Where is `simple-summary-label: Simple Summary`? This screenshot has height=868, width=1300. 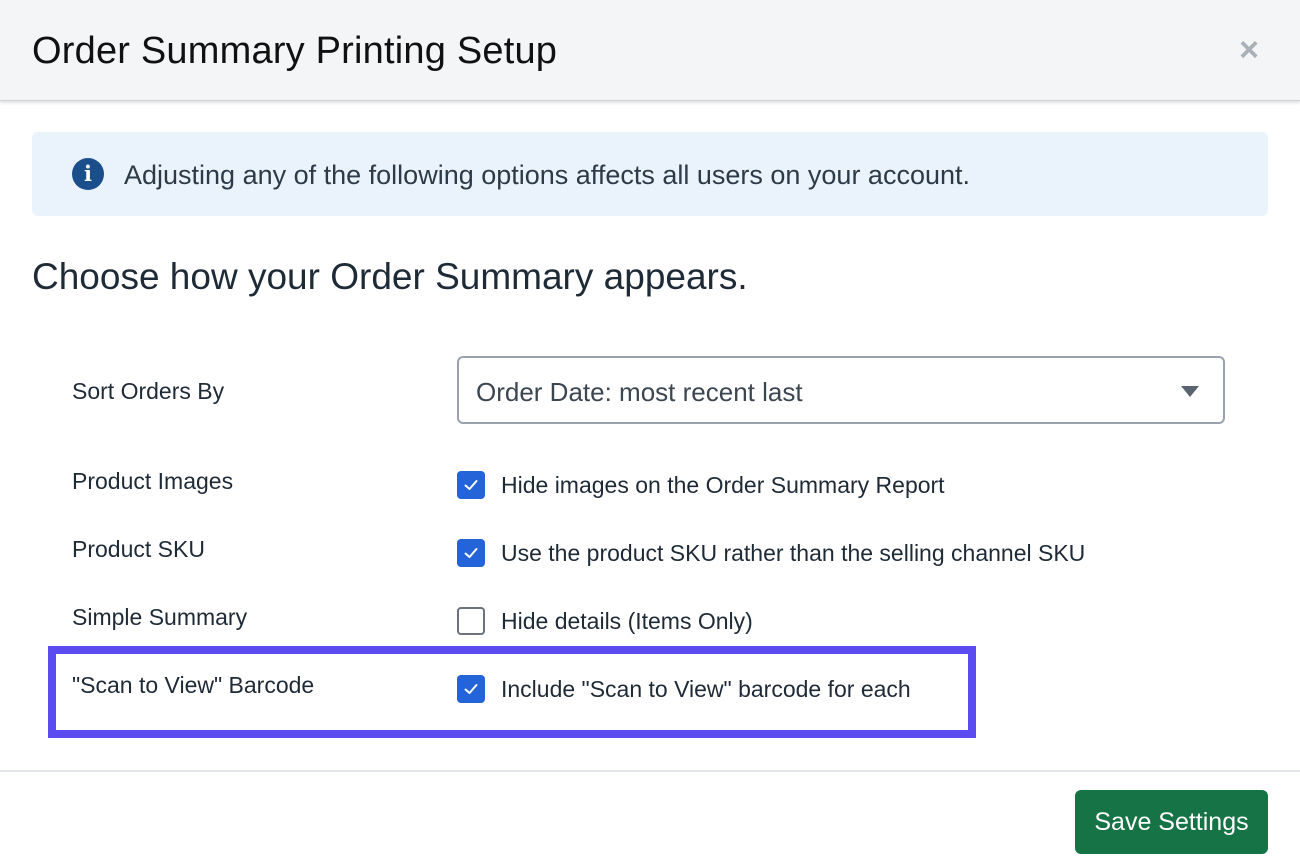 simple-summary-label: Simple Summary is located at coordinates (160, 617).